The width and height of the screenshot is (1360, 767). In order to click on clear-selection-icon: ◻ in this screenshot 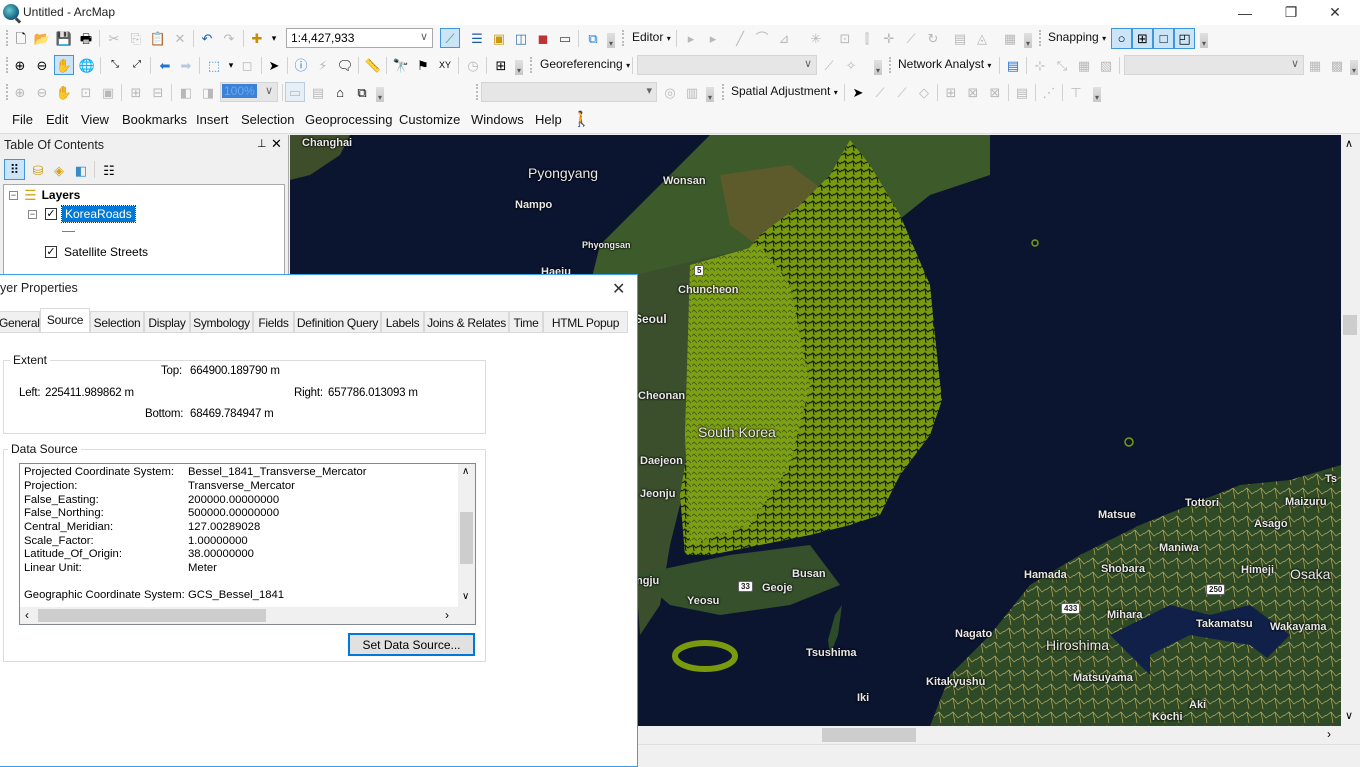, I will do `click(247, 65)`.